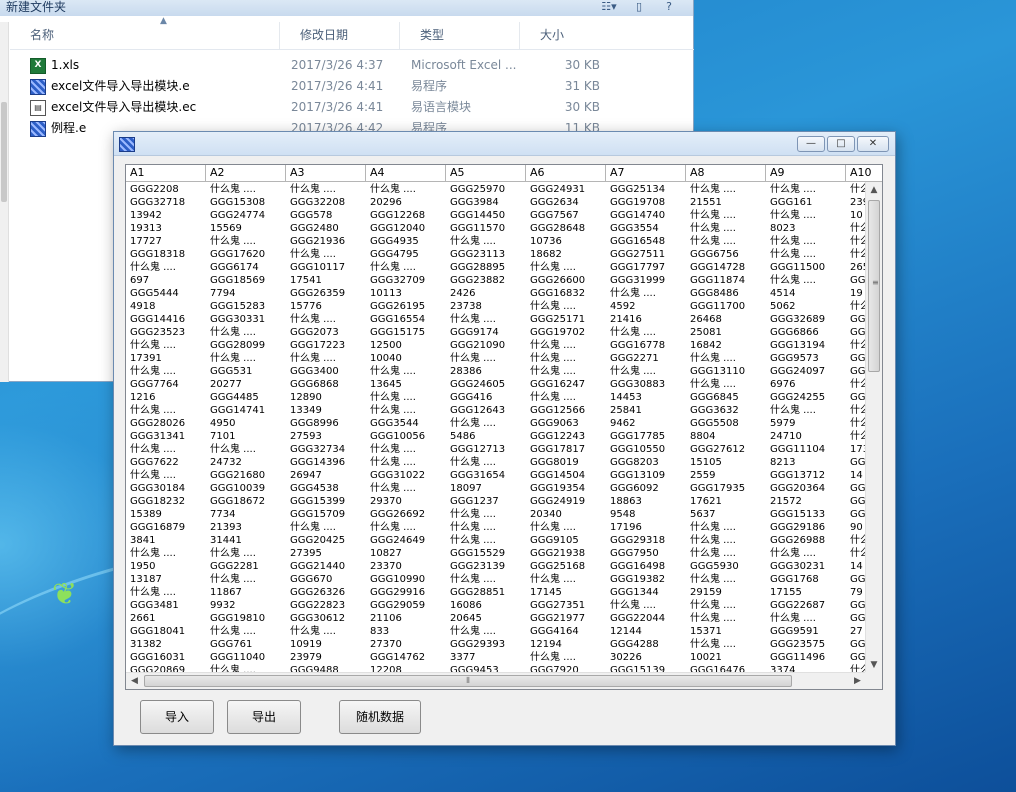  Describe the element at coordinates (856, 475) in the screenshot. I see `grid-cell: 14` at that location.